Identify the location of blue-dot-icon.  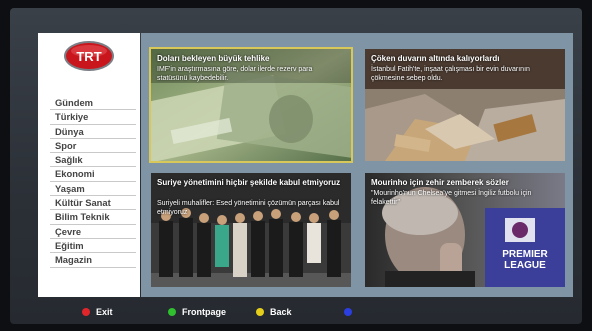
(348, 312).